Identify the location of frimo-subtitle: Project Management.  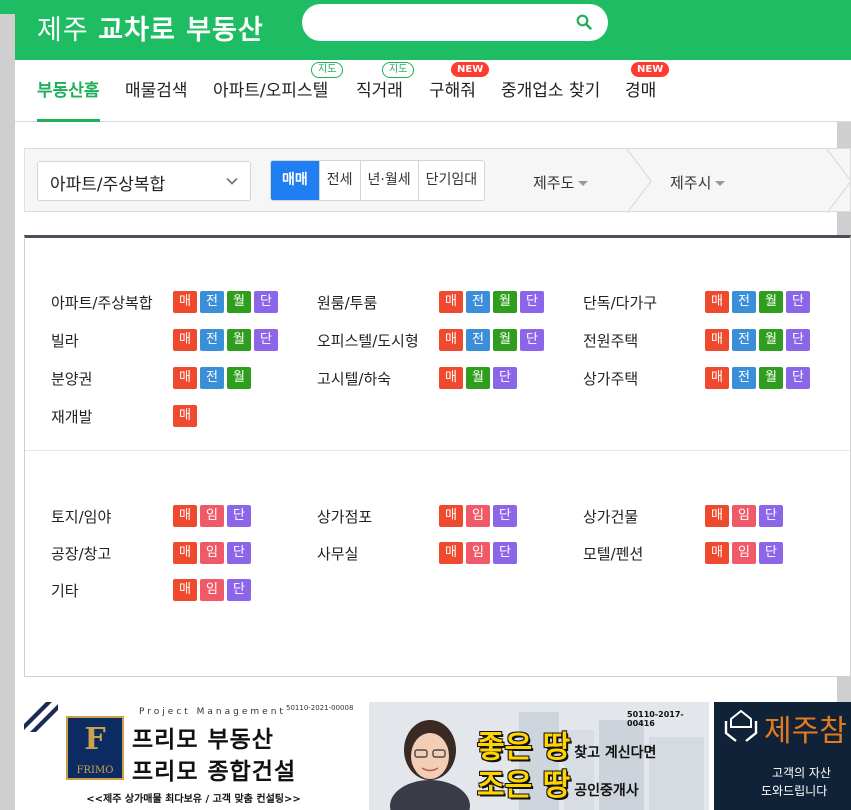
(212, 712).